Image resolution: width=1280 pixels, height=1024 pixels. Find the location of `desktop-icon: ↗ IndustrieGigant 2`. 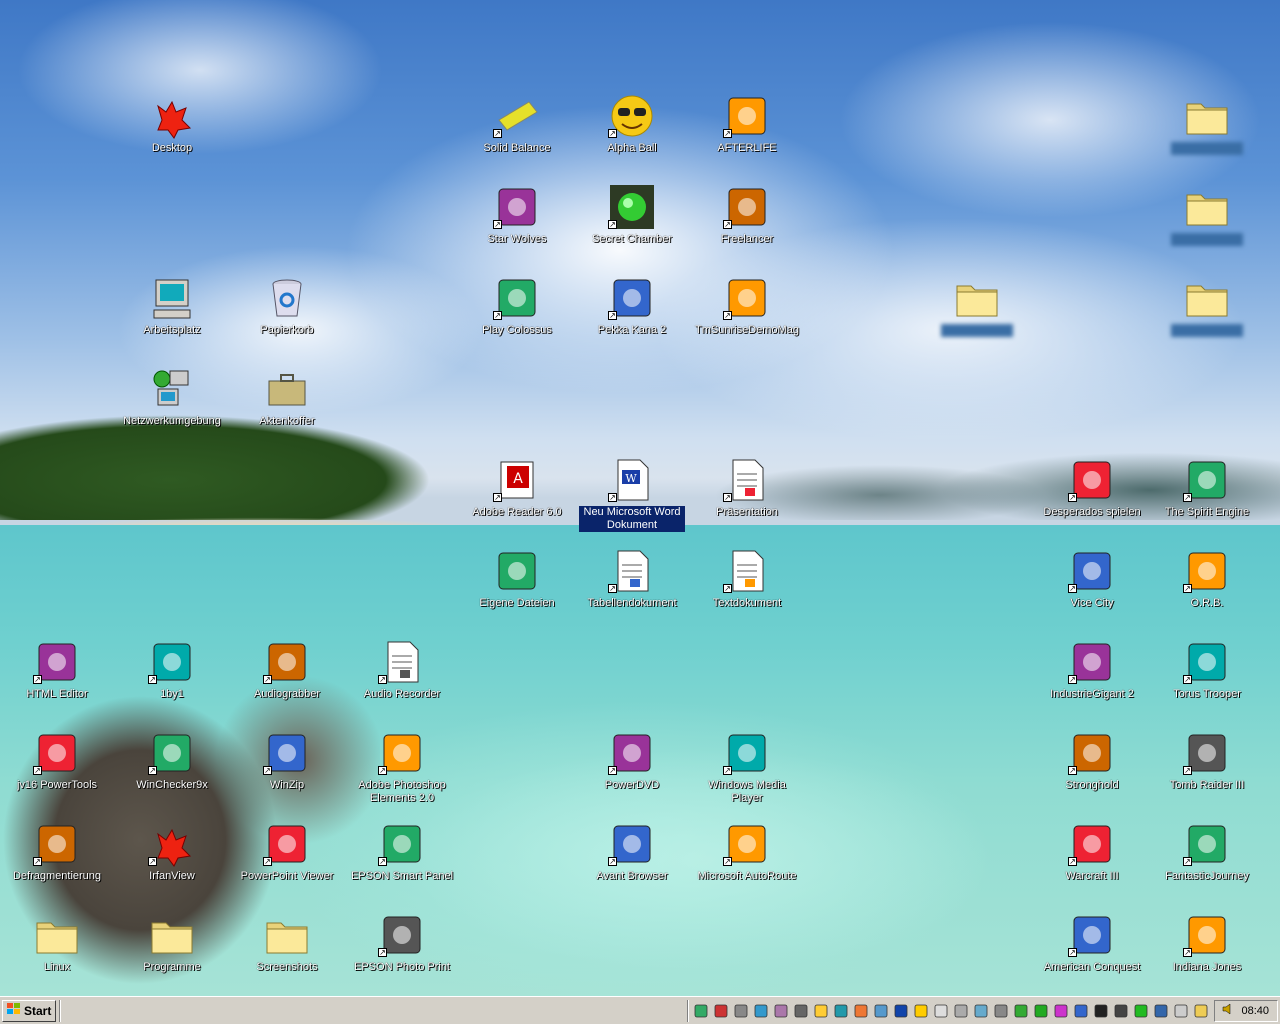

desktop-icon: ↗ IndustrieGigant 2 is located at coordinates (1092, 669).